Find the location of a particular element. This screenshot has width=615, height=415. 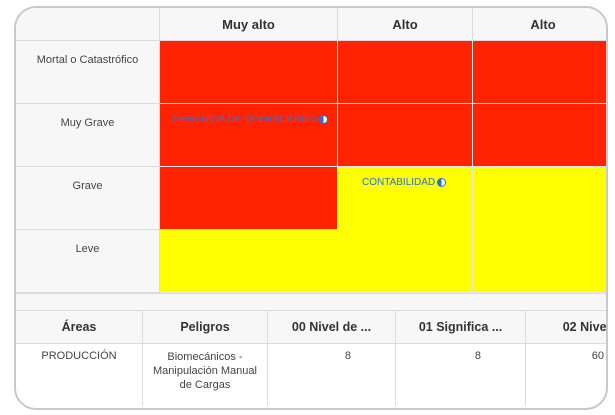

matrix-row-label: Muy Grave is located at coordinates (88, 135).